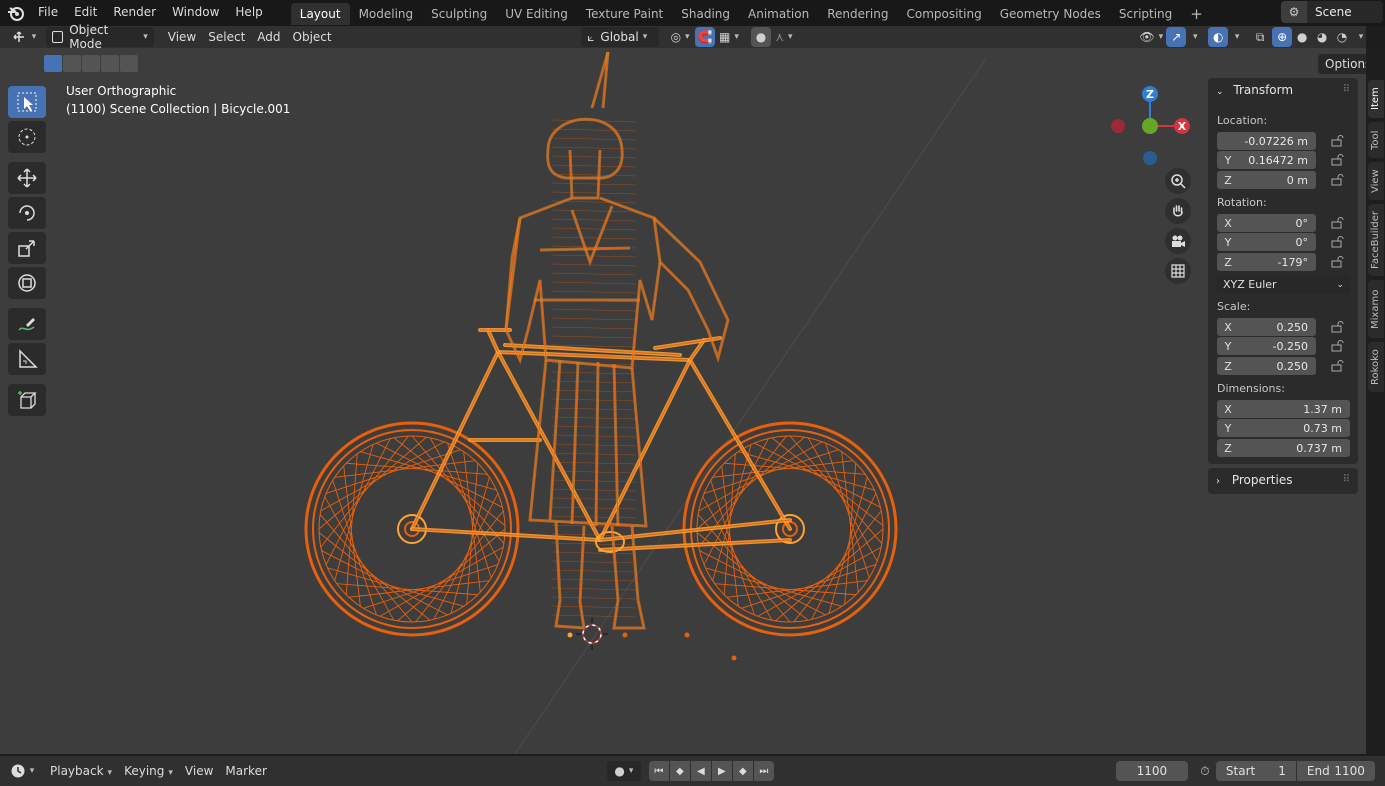 This screenshot has height=786, width=1385. I want to click on tab-tool: Tool, so click(1376, 140).